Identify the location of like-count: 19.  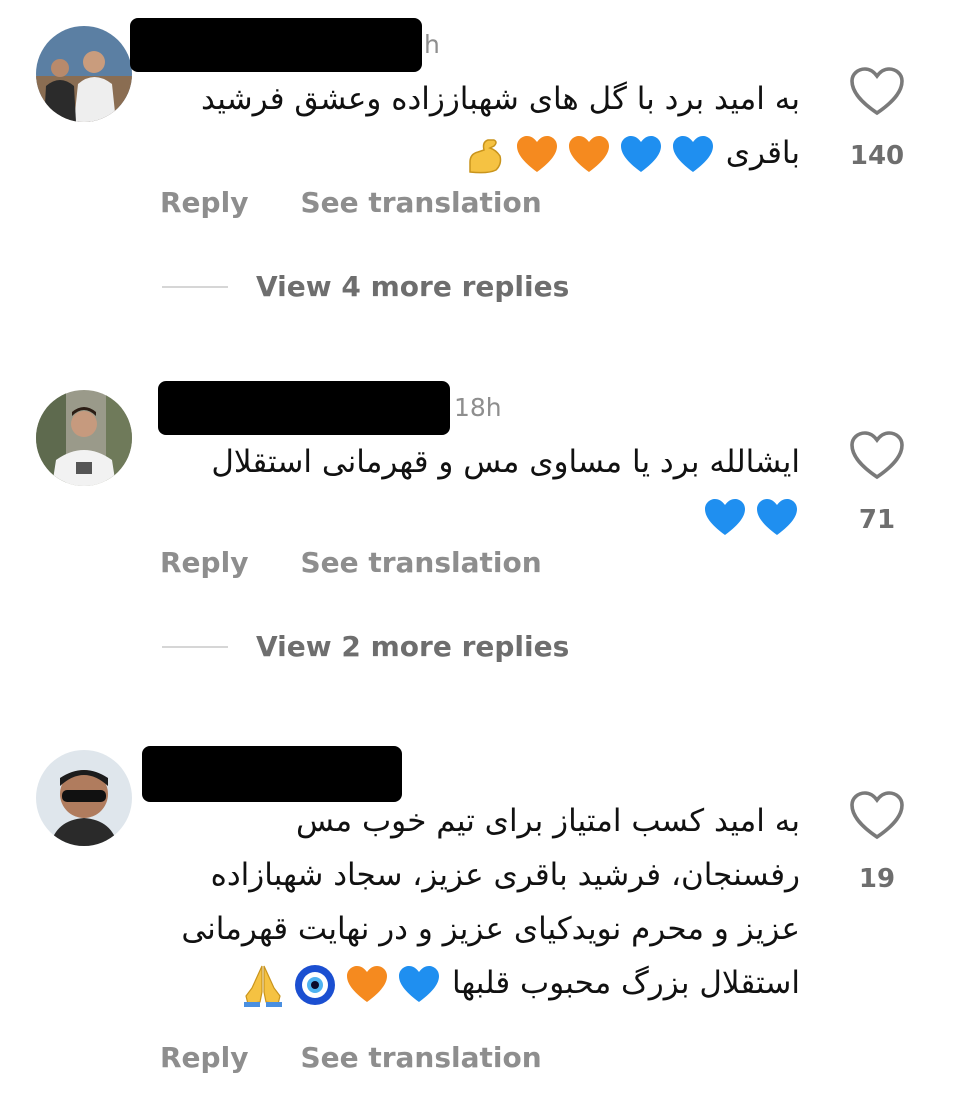
(877, 879).